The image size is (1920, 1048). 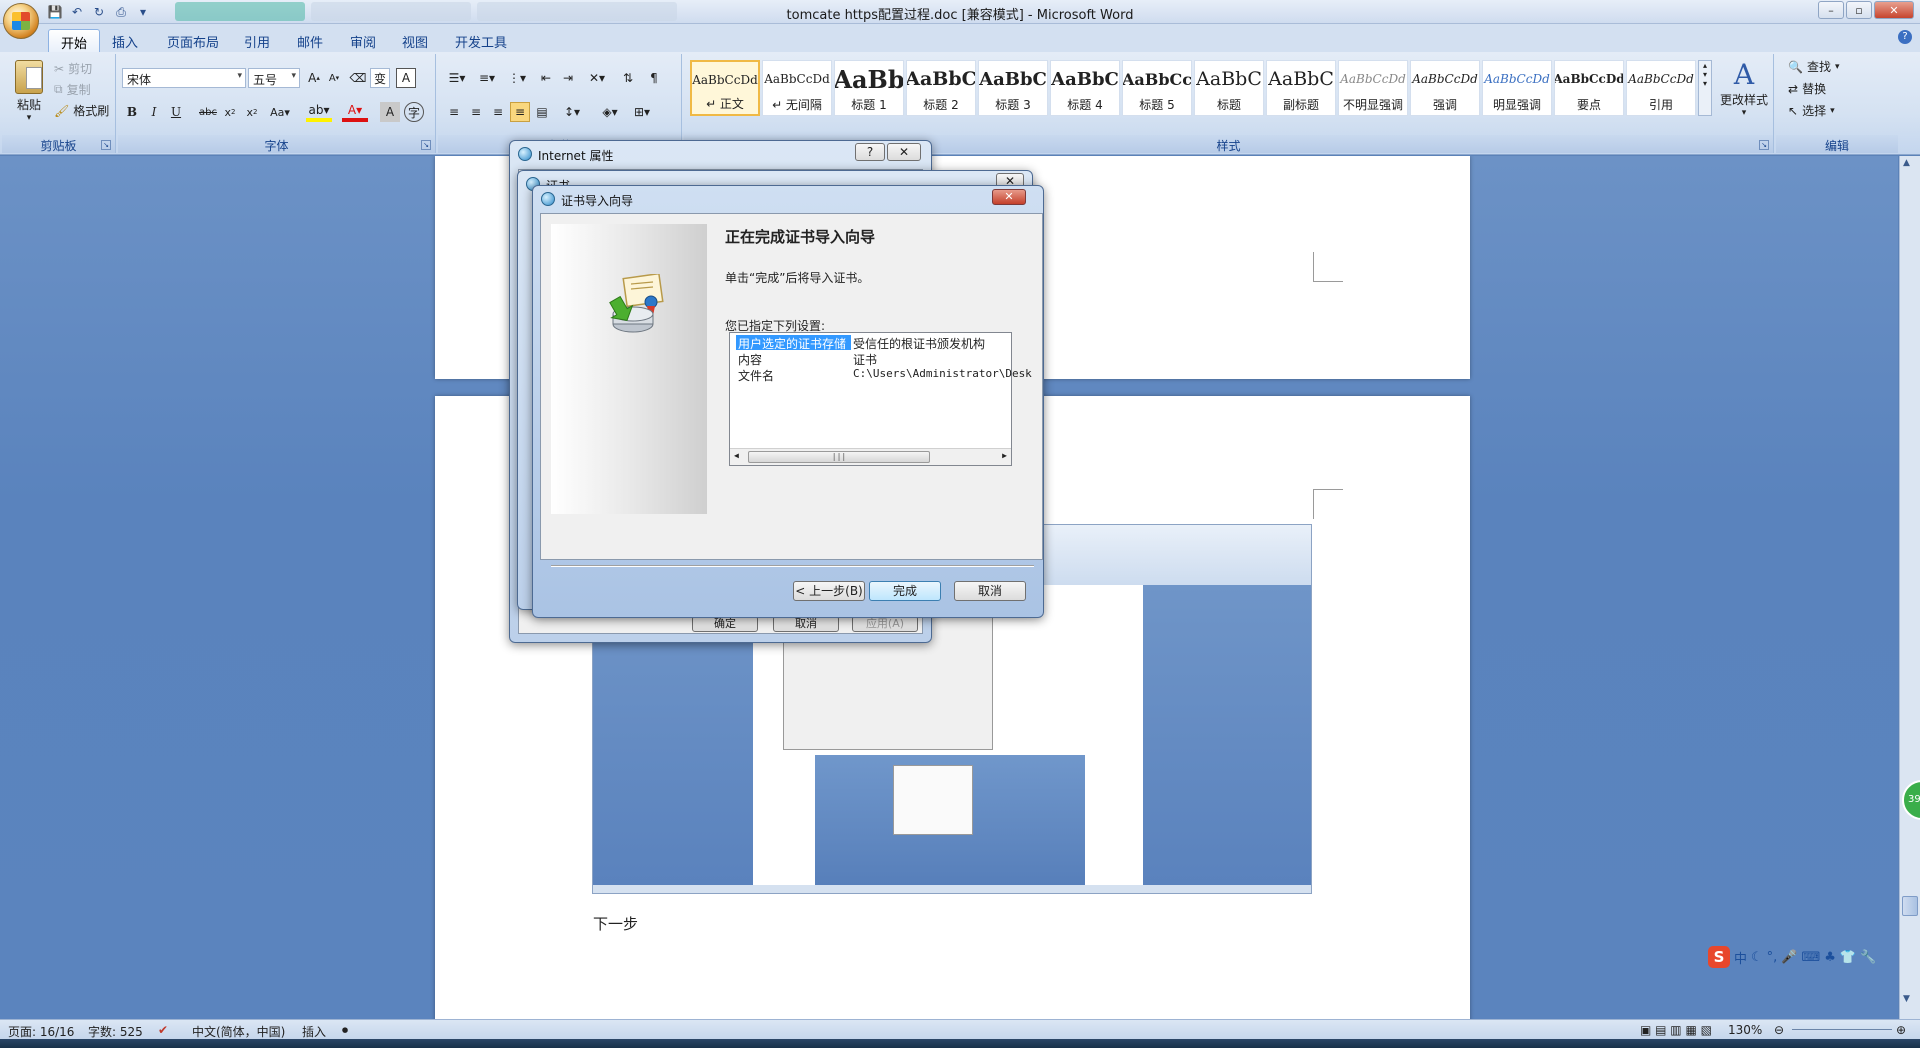 I want to click on wrench-icon: 🔧, so click(x=1868, y=957).